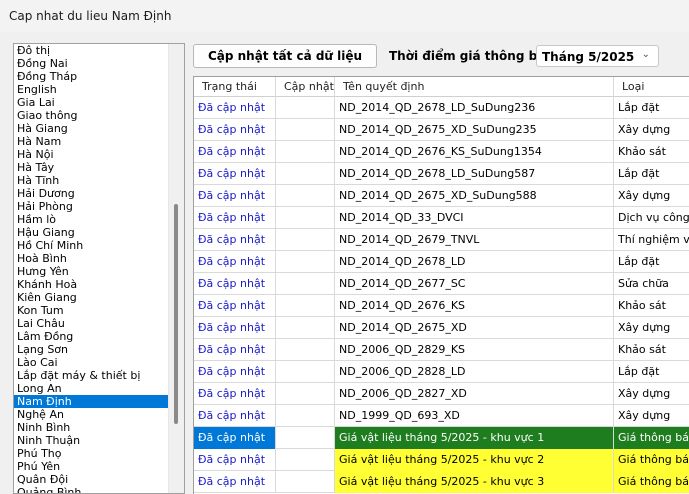 Image resolution: width=689 pixels, height=494 pixels. I want to click on province-list-item: Đồng Nai, so click(91, 63).